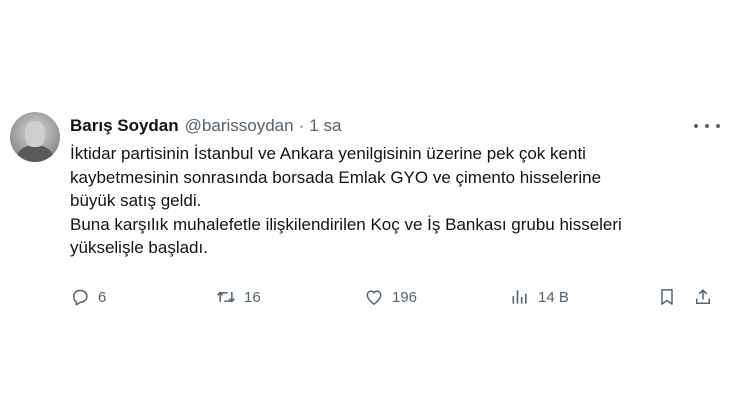  What do you see at coordinates (520, 297) in the screenshot?
I see `views-icon` at bounding box center [520, 297].